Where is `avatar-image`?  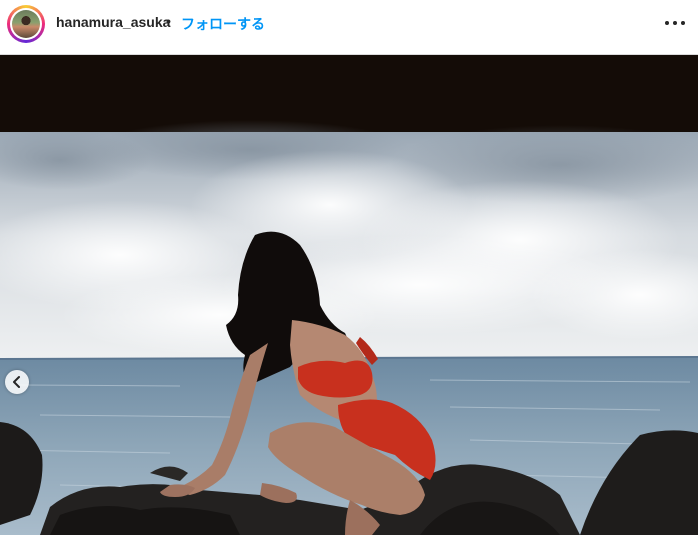
avatar-image is located at coordinates (26, 24).